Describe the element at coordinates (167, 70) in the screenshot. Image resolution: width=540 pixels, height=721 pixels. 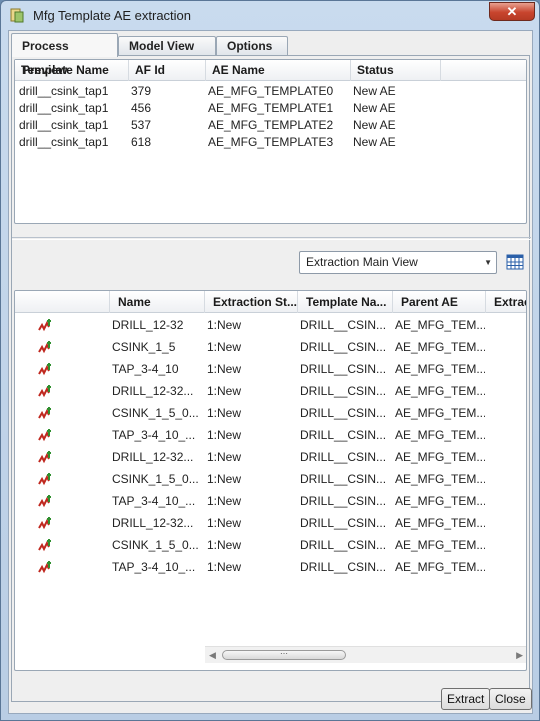
I see `column-header-af-id: AF Id` at that location.